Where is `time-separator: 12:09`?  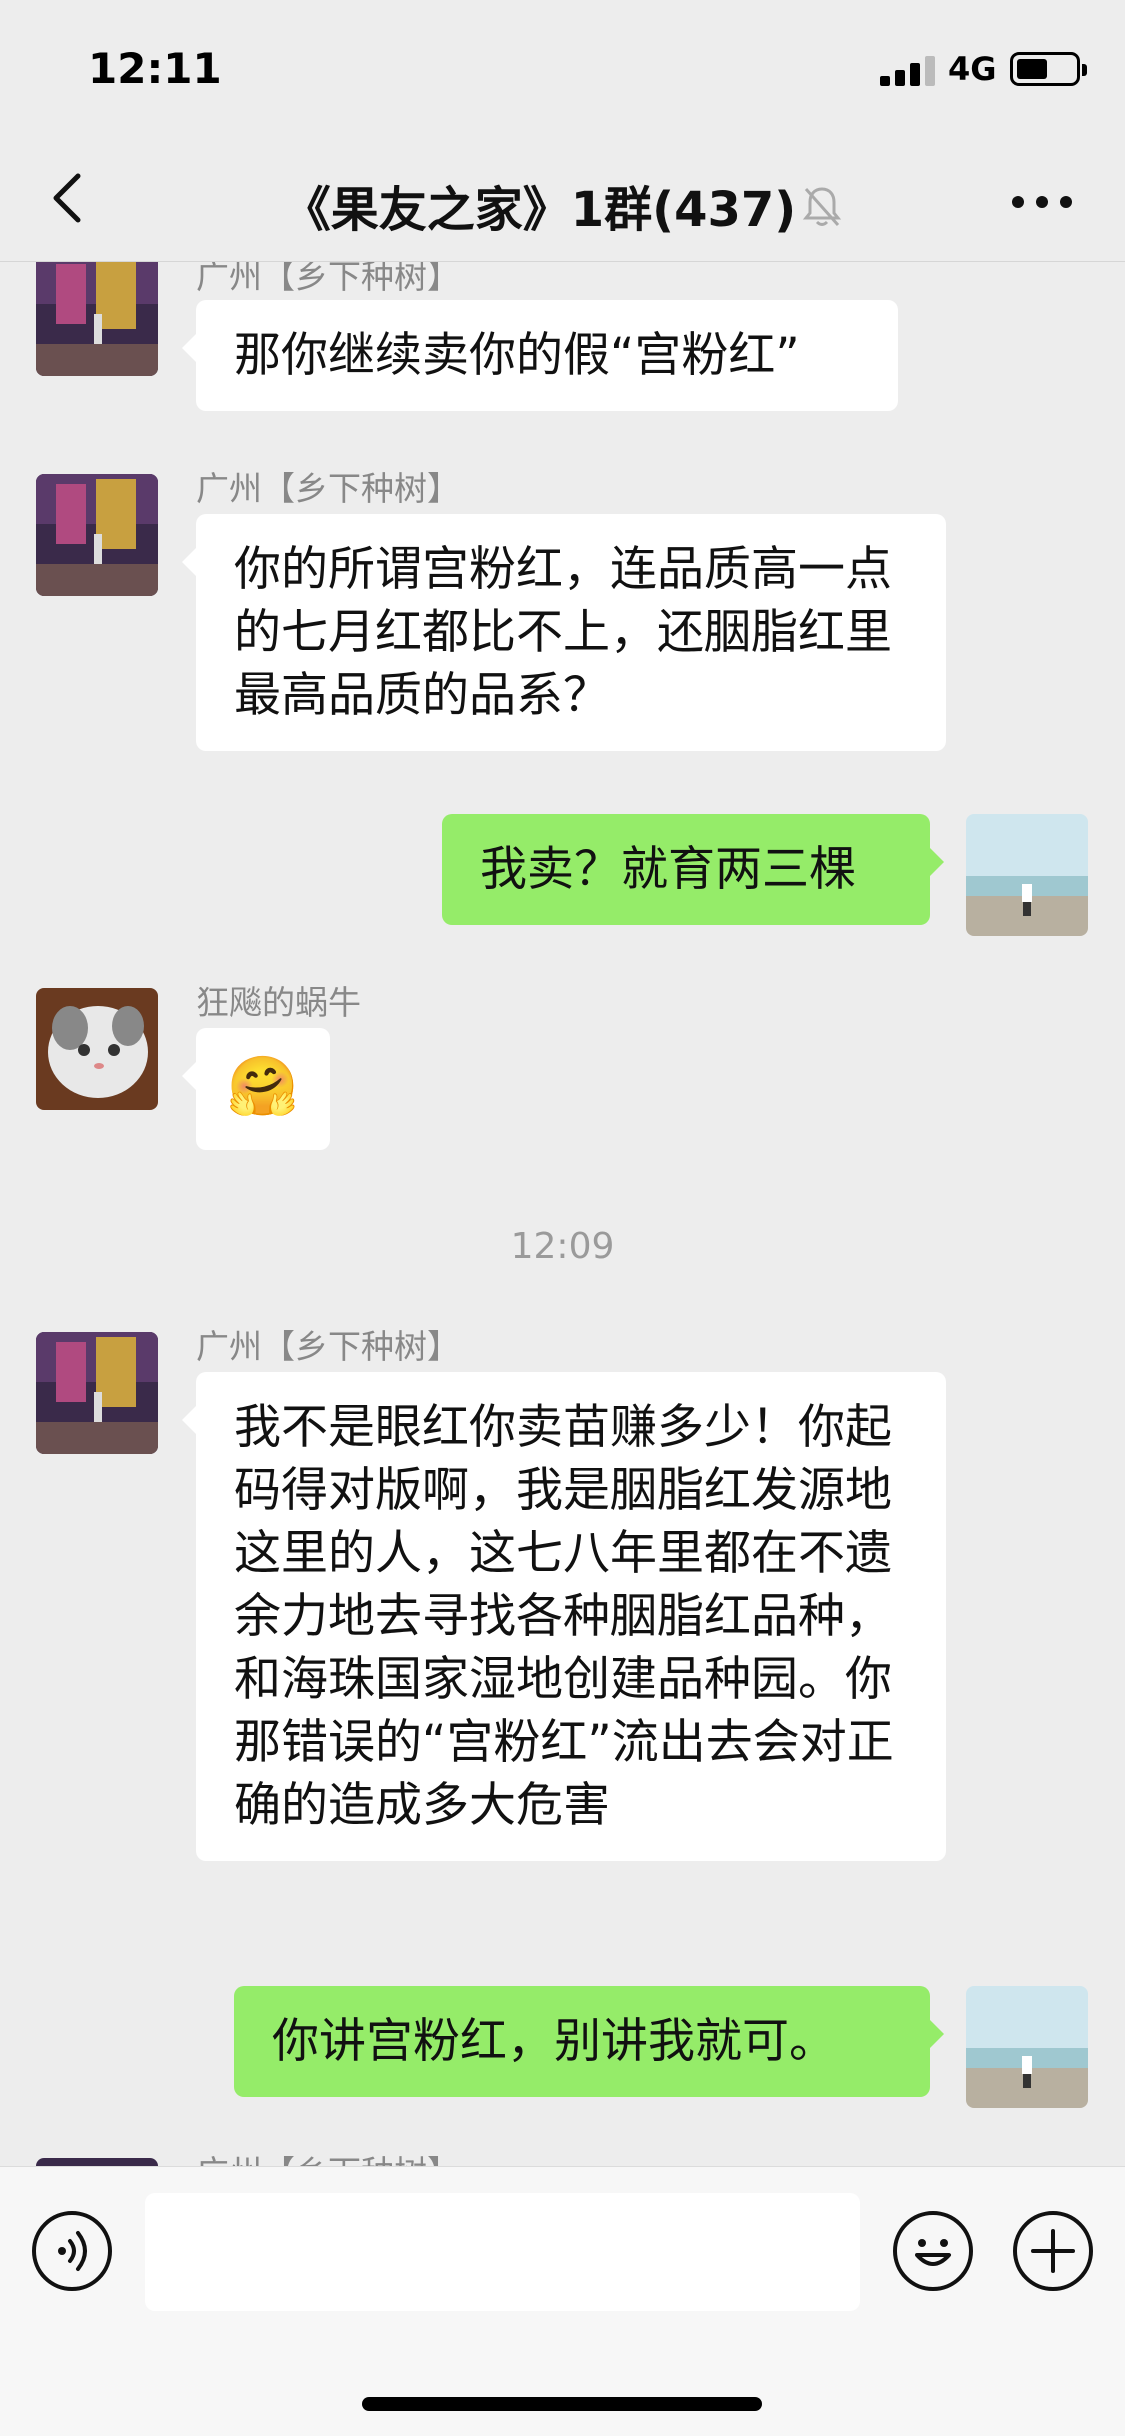
time-separator: 12:09 is located at coordinates (562, 1246).